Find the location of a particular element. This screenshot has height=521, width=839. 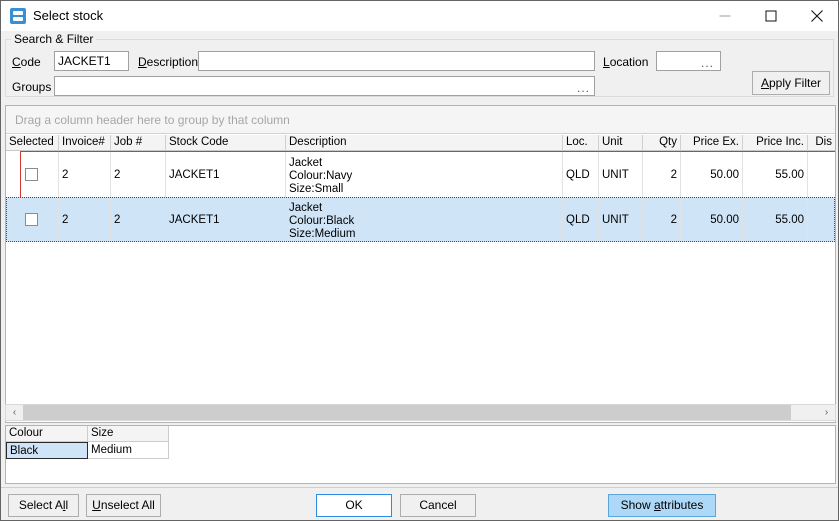

column-header-unit: Unit is located at coordinates (621, 143).